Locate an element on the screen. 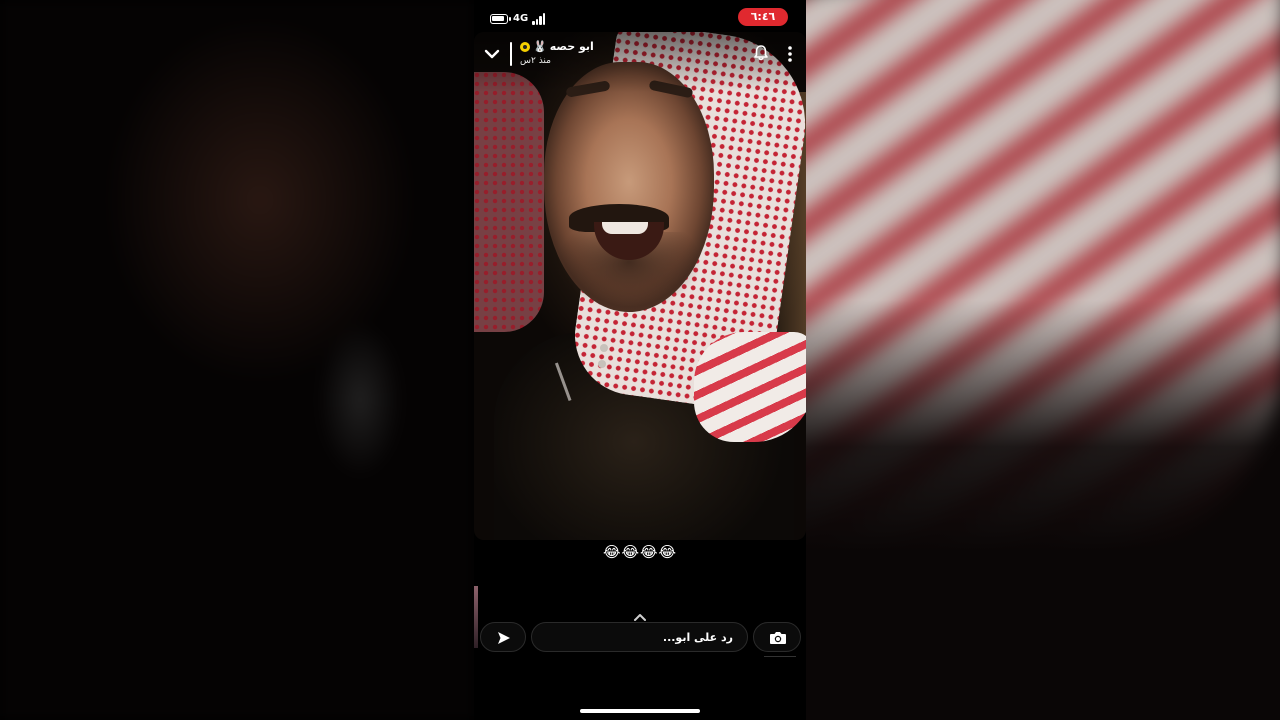  signal-bars-icon is located at coordinates (539, 19).